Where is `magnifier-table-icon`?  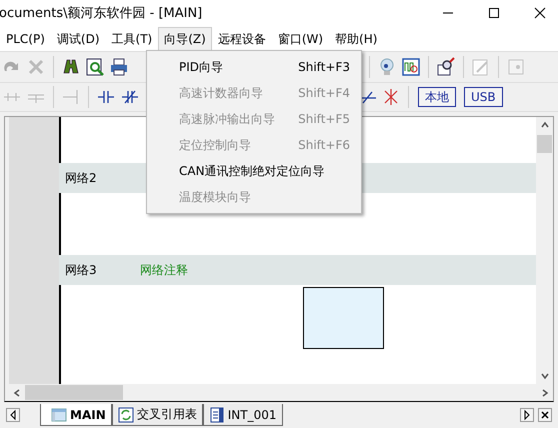
magnifier-table-icon is located at coordinates (446, 67).